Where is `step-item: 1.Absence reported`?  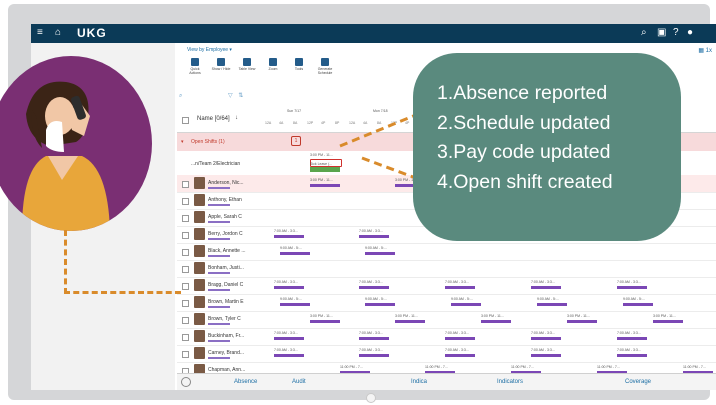 step-item: 1.Absence reported is located at coordinates (522, 93).